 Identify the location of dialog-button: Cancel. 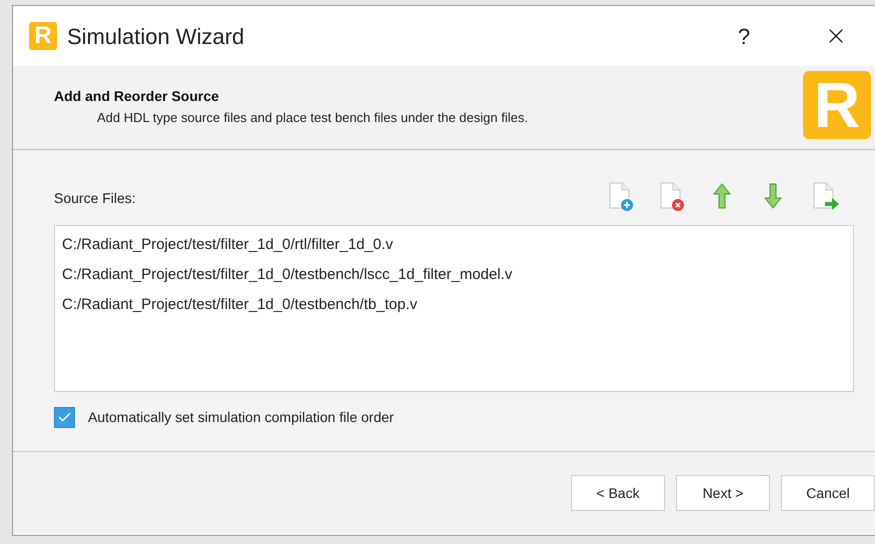
(828, 493).